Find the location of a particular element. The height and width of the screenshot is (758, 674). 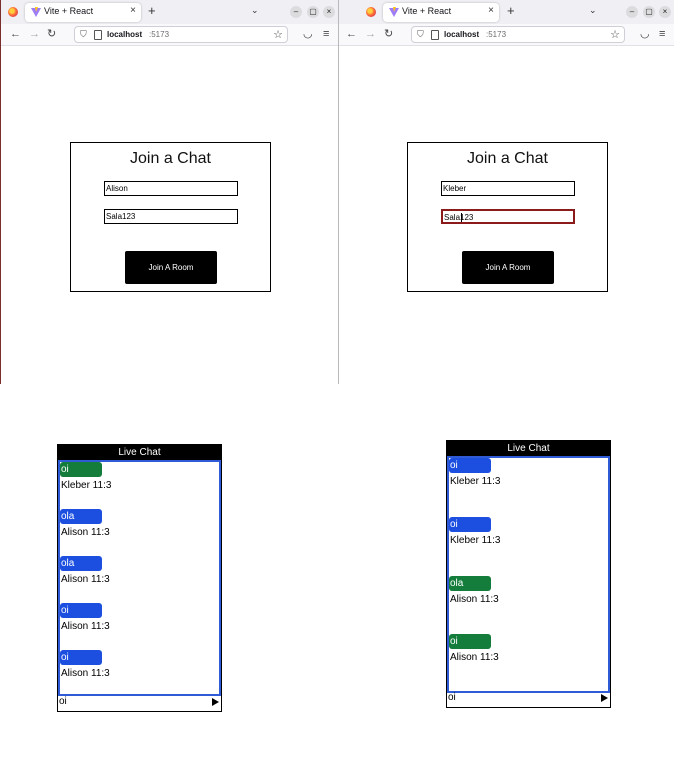

name-input: Alison is located at coordinates (171, 188).